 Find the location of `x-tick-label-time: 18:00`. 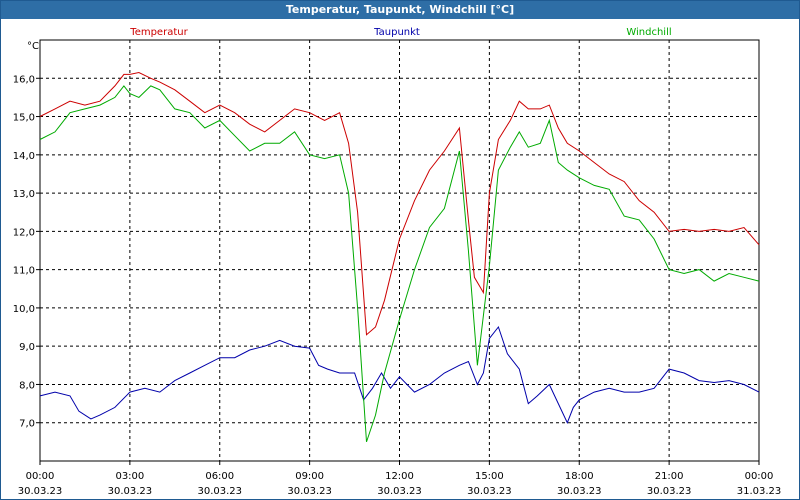

x-tick-label-time: 18:00 is located at coordinates (579, 476).